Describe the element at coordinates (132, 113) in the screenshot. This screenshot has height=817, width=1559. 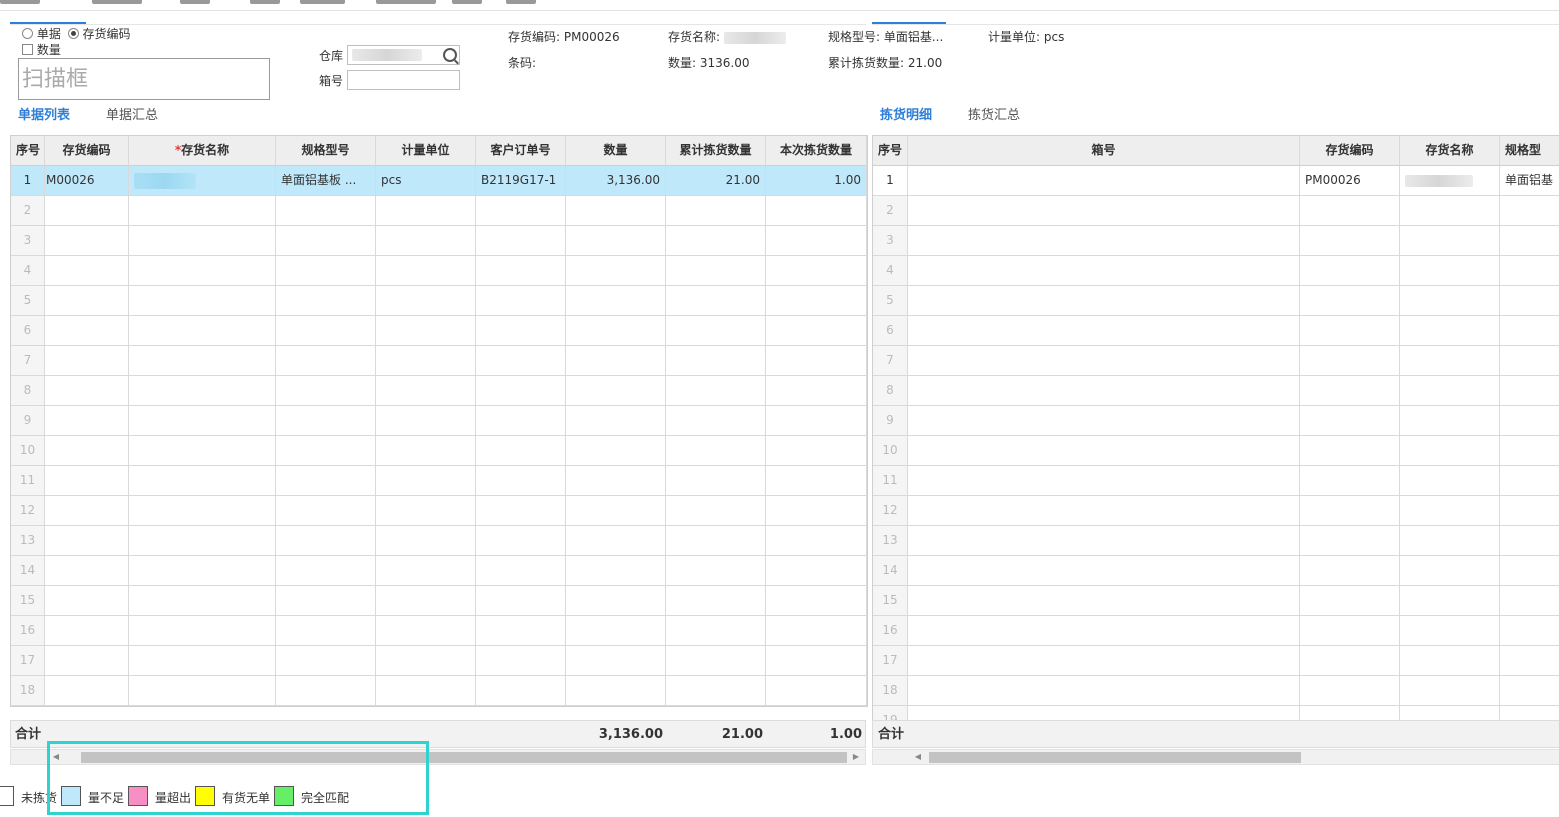
I see `tab-document-summary: 单据汇总` at that location.